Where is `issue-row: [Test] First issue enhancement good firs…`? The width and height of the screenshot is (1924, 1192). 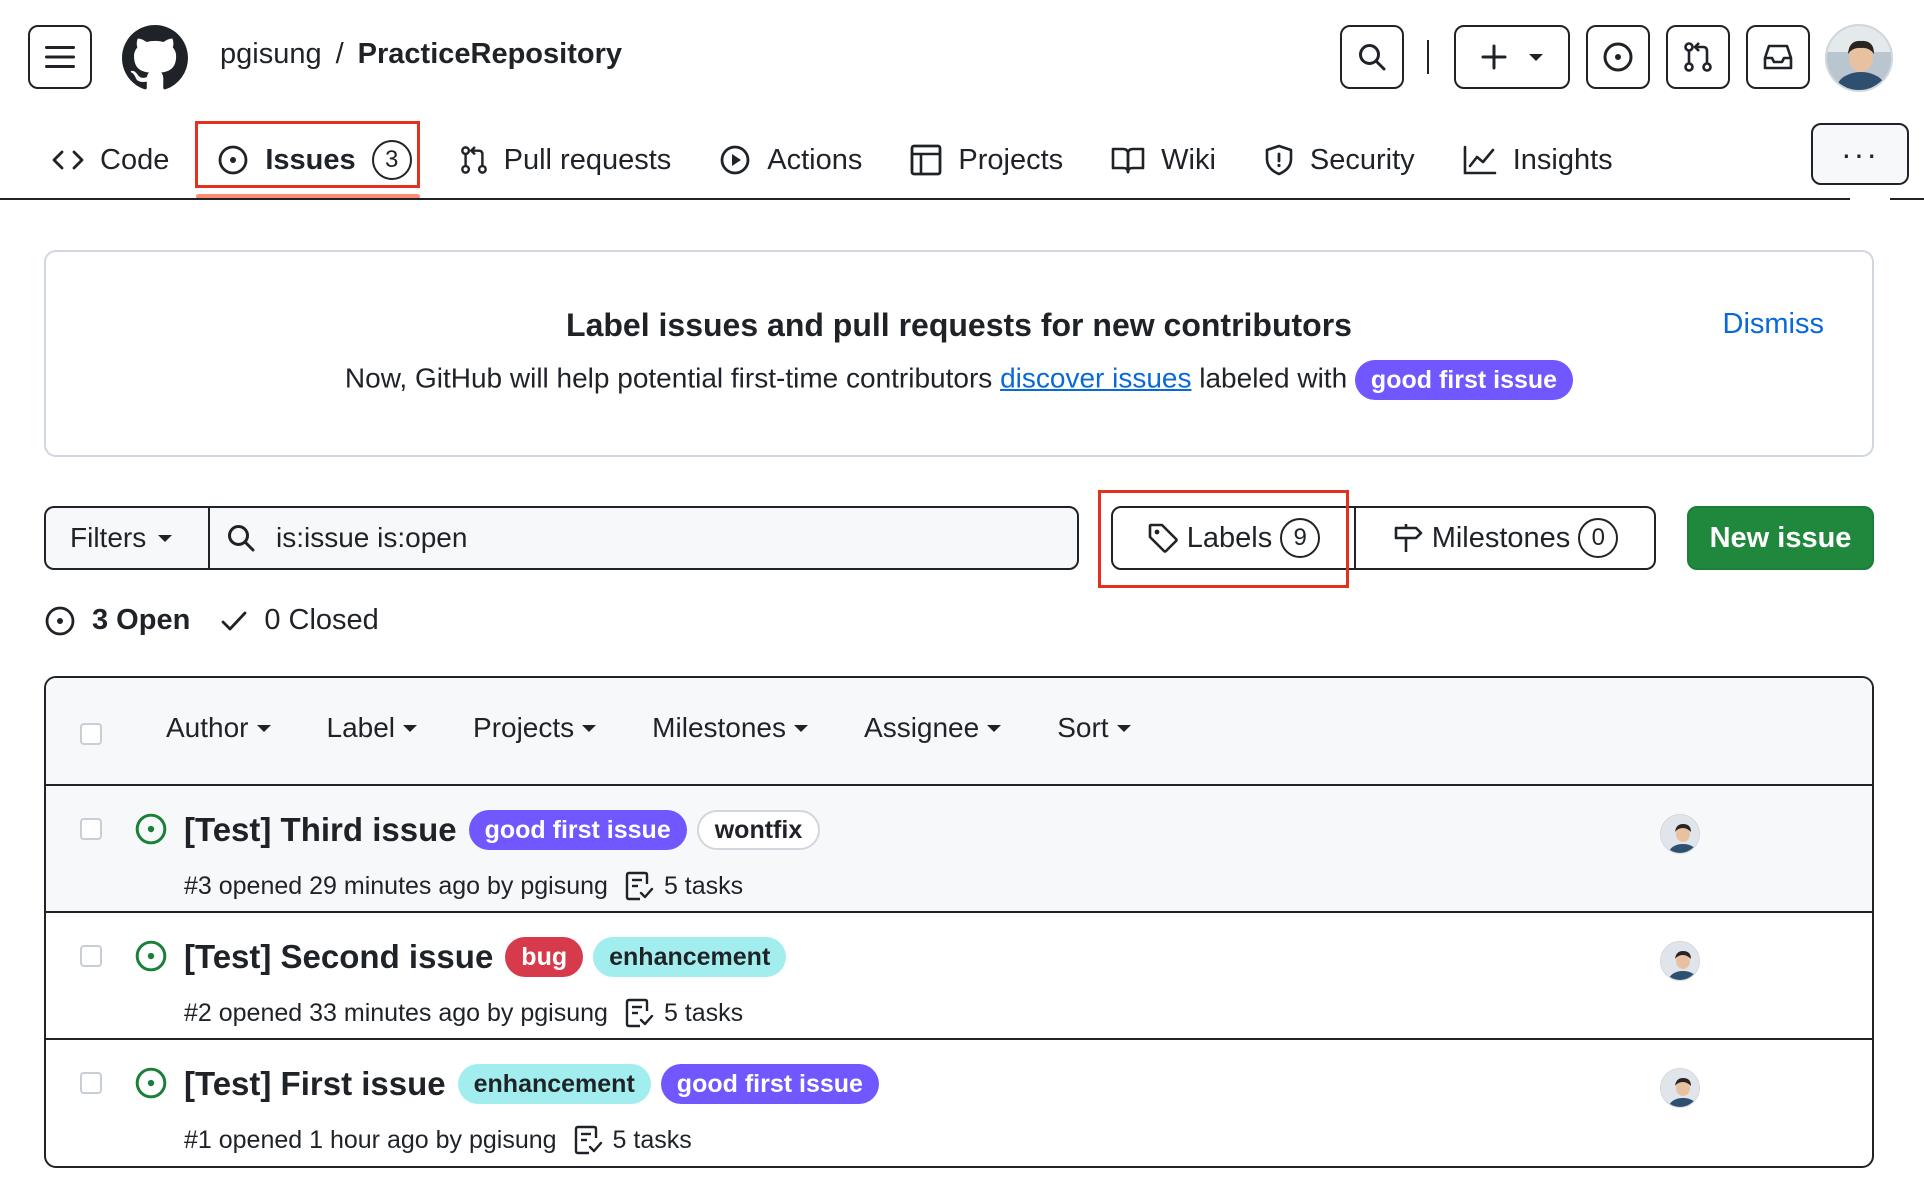
issue-row: [Test] First issue enhancement good firs… is located at coordinates (959, 1103).